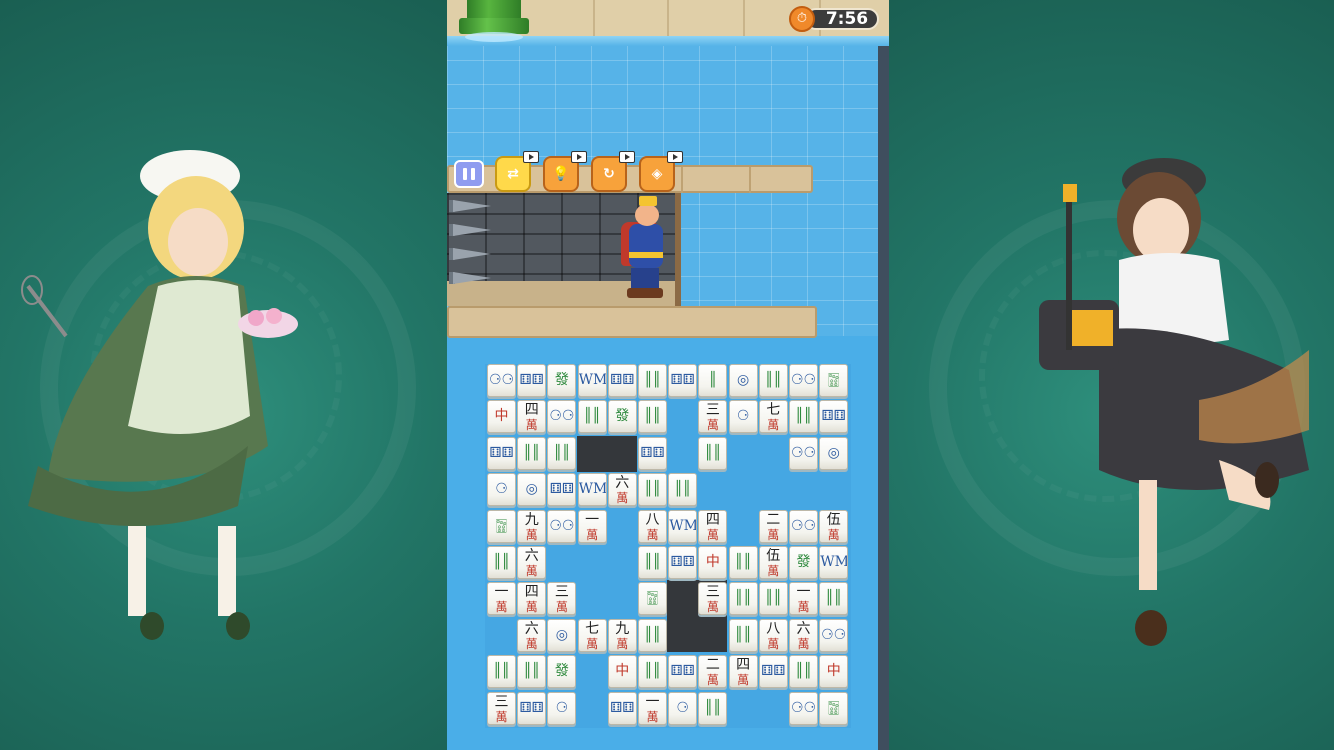  What do you see at coordinates (713, 380) in the screenshot?
I see `mahjong-tile: ║` at bounding box center [713, 380].